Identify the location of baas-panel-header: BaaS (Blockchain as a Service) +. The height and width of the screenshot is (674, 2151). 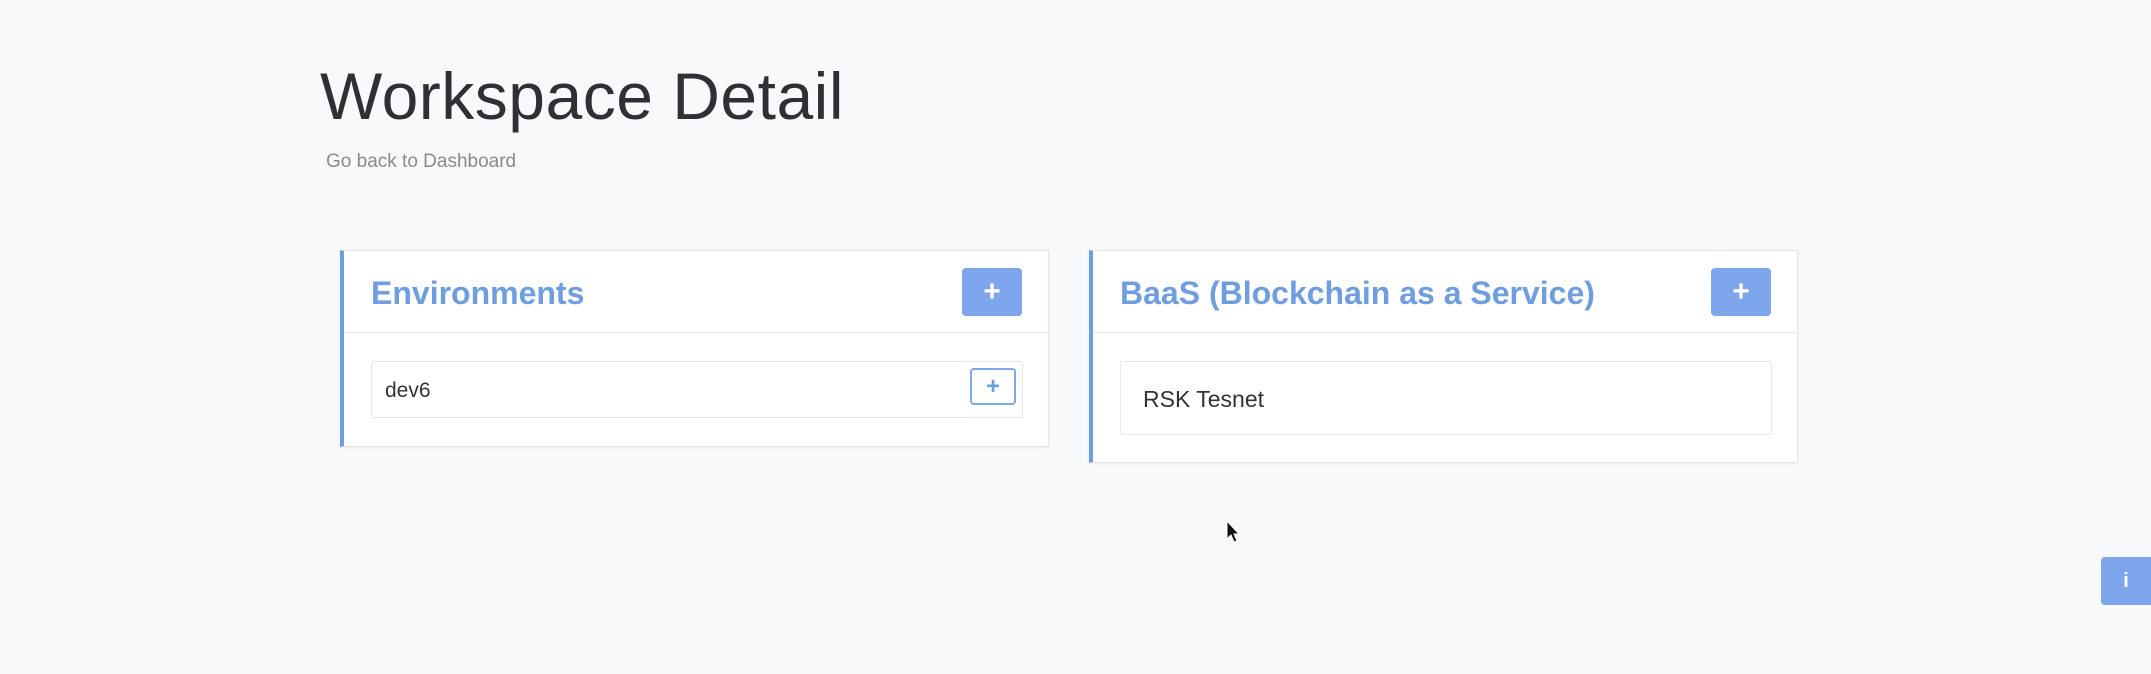
(1445, 292).